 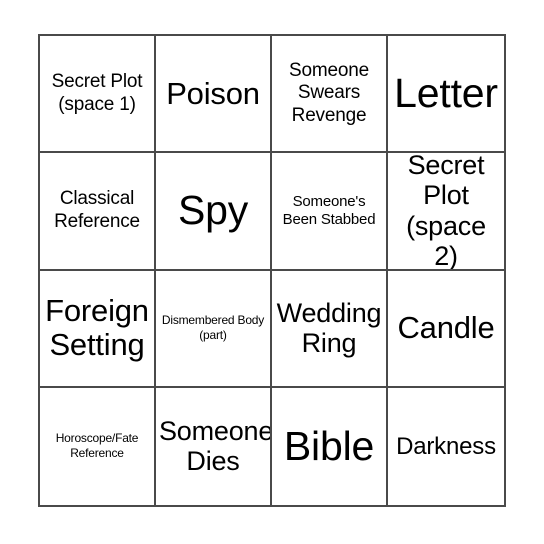 I want to click on bingo-cell-label: Bible, so click(x=329, y=445).